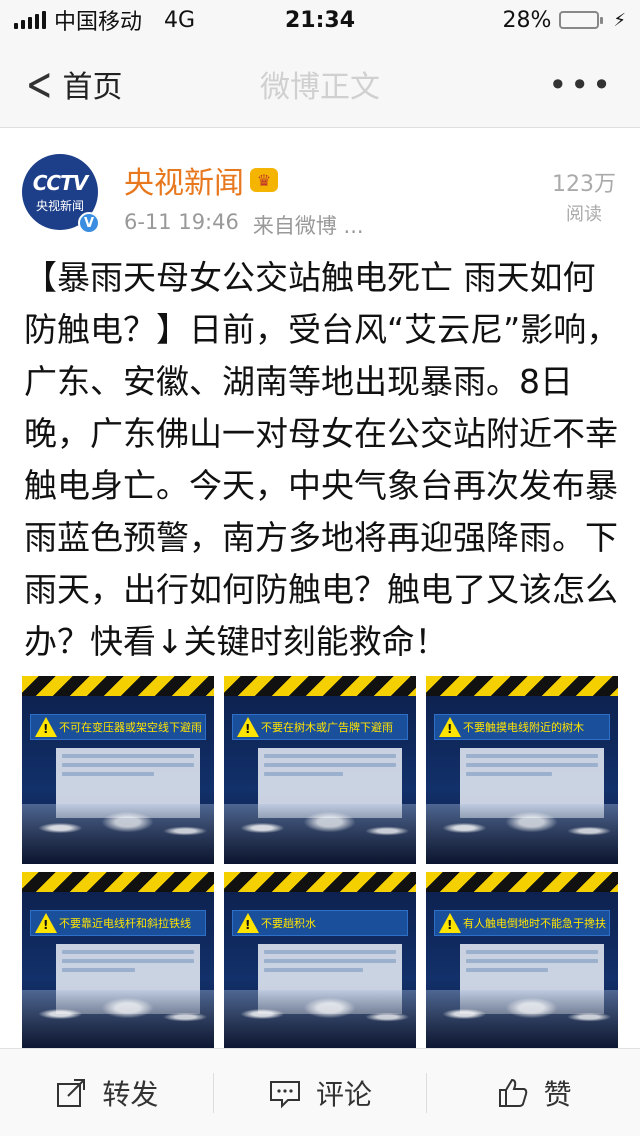  What do you see at coordinates (344, 1094) in the screenshot?
I see `comment-label: 评论` at bounding box center [344, 1094].